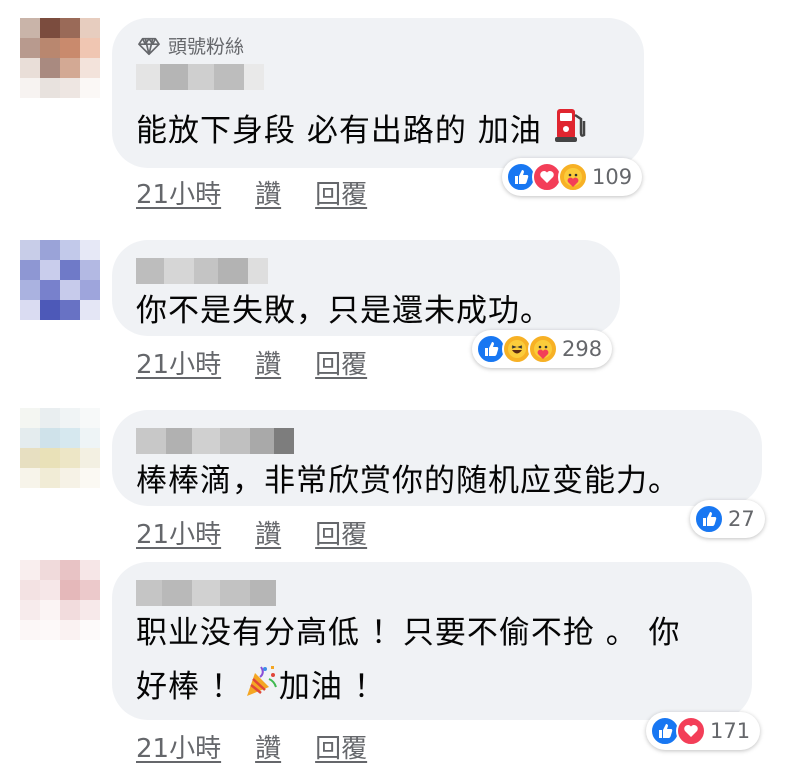 The width and height of the screenshot is (800, 773). I want to click on reaction-summary: 298, so click(542, 349).